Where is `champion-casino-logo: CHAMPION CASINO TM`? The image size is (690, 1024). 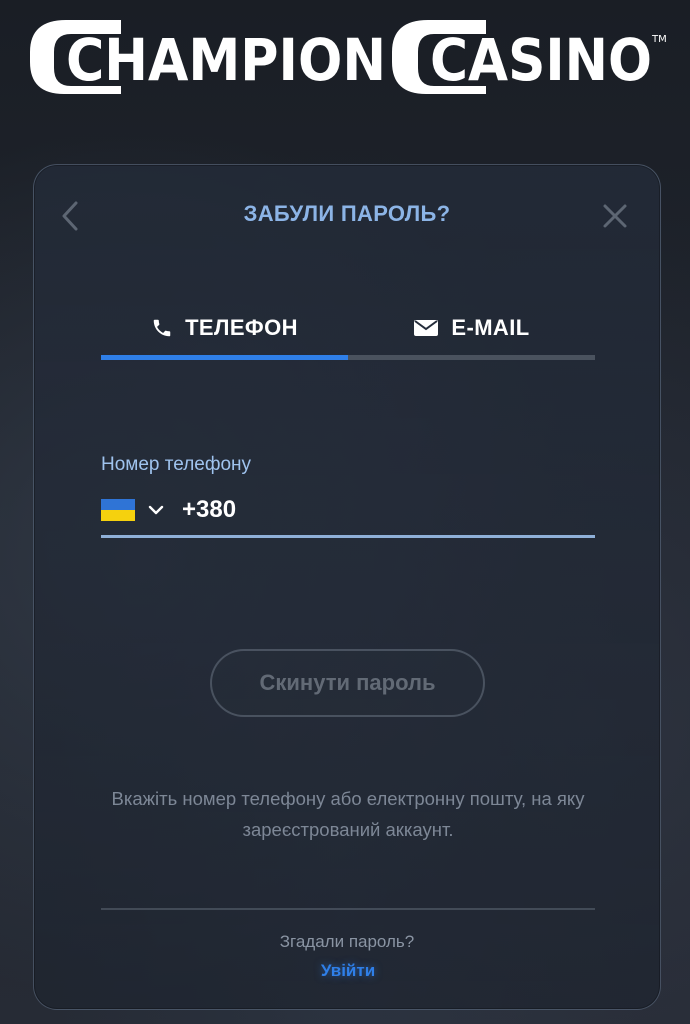
champion-casino-logo: CHAMPION CASINO TM is located at coordinates (348, 57).